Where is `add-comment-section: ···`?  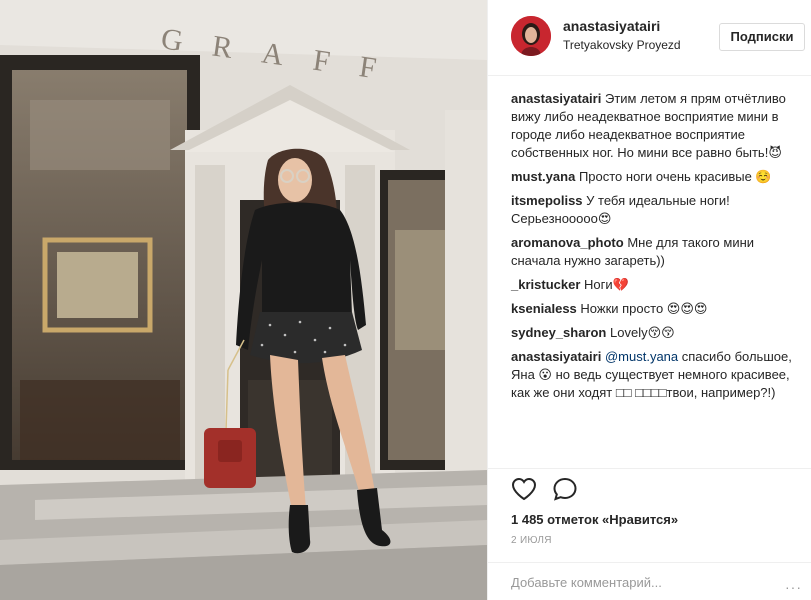
add-comment-section: ··· is located at coordinates (649, 581).